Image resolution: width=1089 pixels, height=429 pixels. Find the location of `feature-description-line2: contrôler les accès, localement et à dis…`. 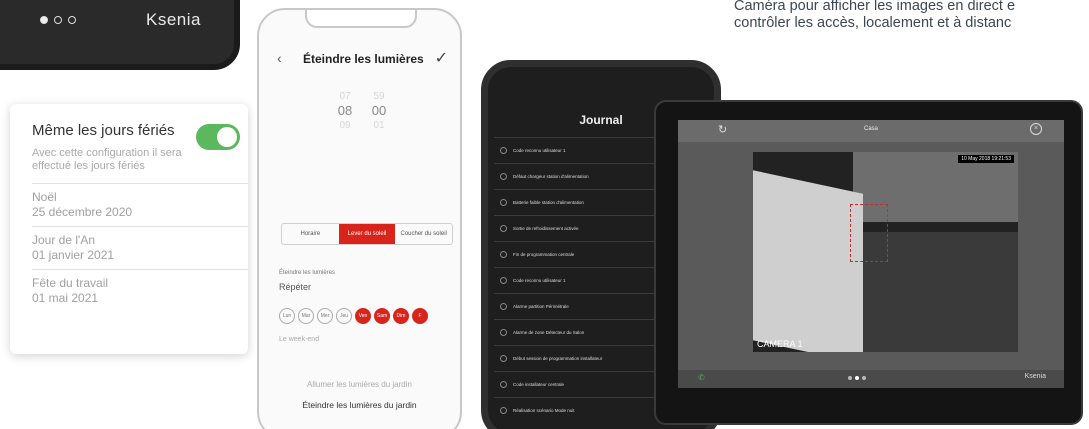

feature-description-line2: contrôler les accès, localement et à dis… is located at coordinates (873, 23).